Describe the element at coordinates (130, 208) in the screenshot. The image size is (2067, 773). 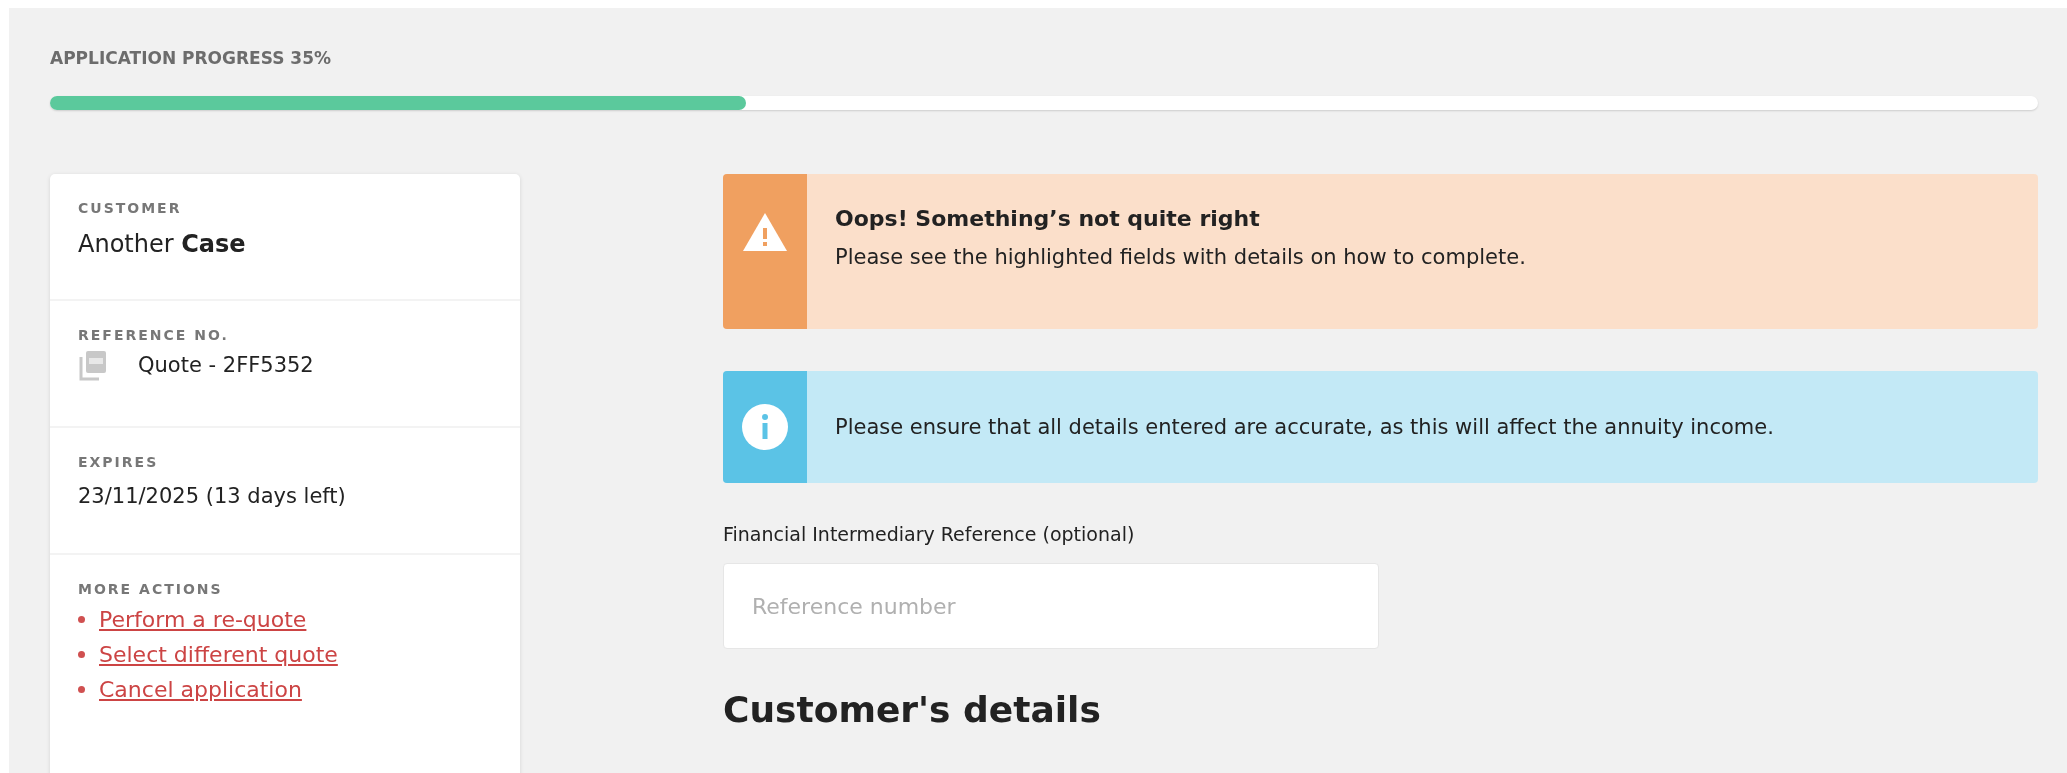
I see `field-label: CUSTOMER` at that location.